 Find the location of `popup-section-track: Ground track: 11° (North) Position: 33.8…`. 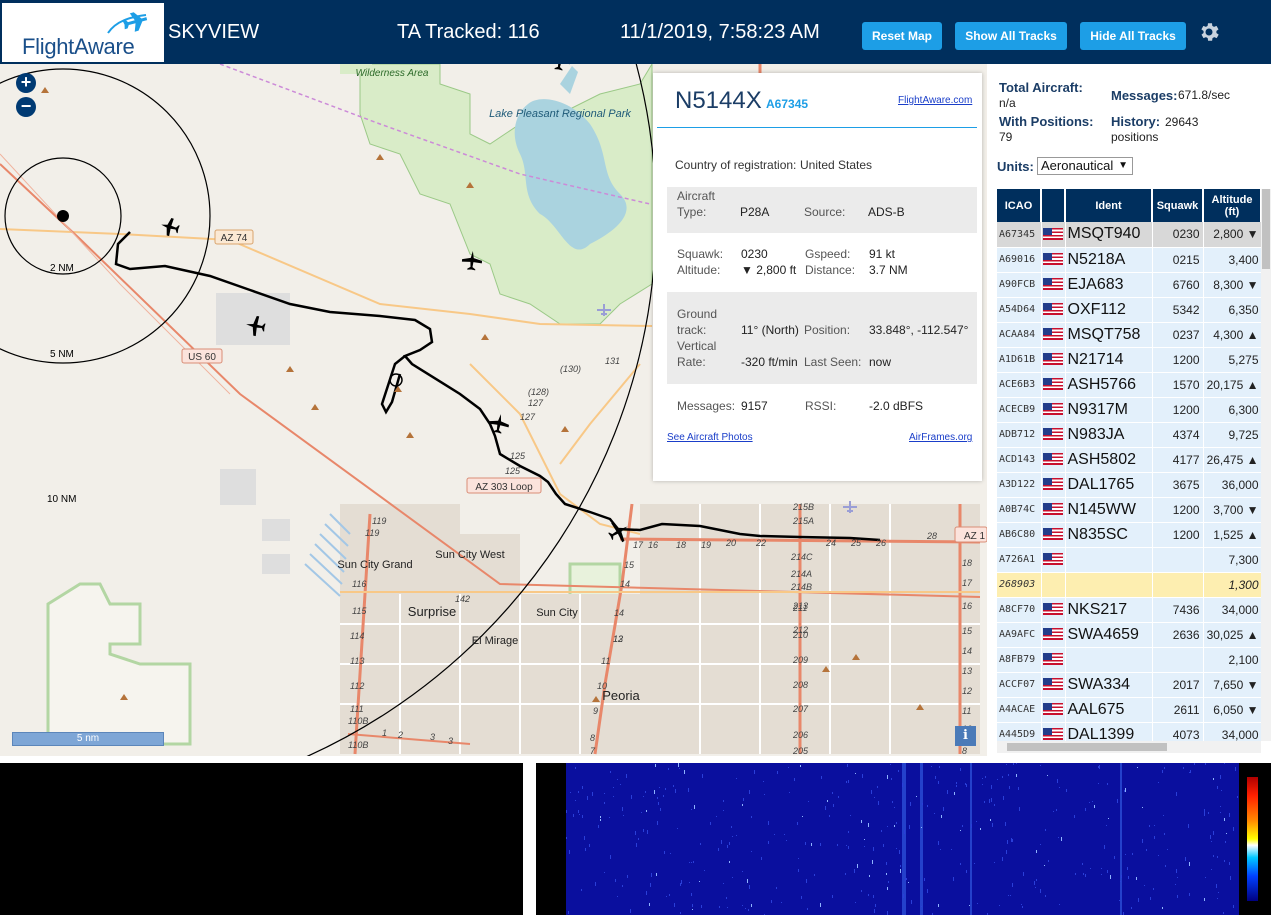

popup-section-track: Ground track: 11° (North) Position: 33.8… is located at coordinates (822, 338).